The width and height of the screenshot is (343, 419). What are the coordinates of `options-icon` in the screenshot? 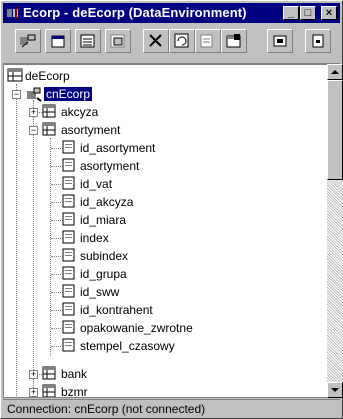 It's located at (318, 41).